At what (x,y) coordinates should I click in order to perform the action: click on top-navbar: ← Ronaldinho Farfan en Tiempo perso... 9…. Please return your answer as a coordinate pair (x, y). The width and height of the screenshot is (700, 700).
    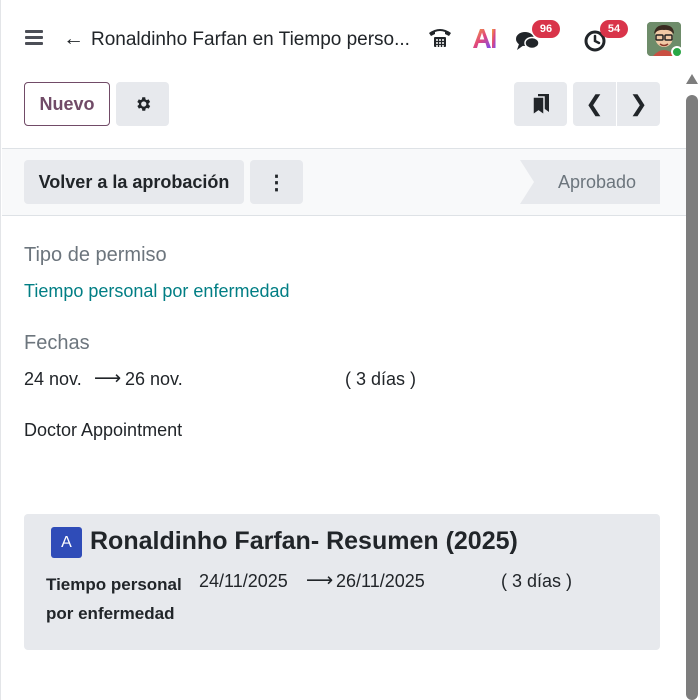
    Looking at the image, I should click on (350, 39).